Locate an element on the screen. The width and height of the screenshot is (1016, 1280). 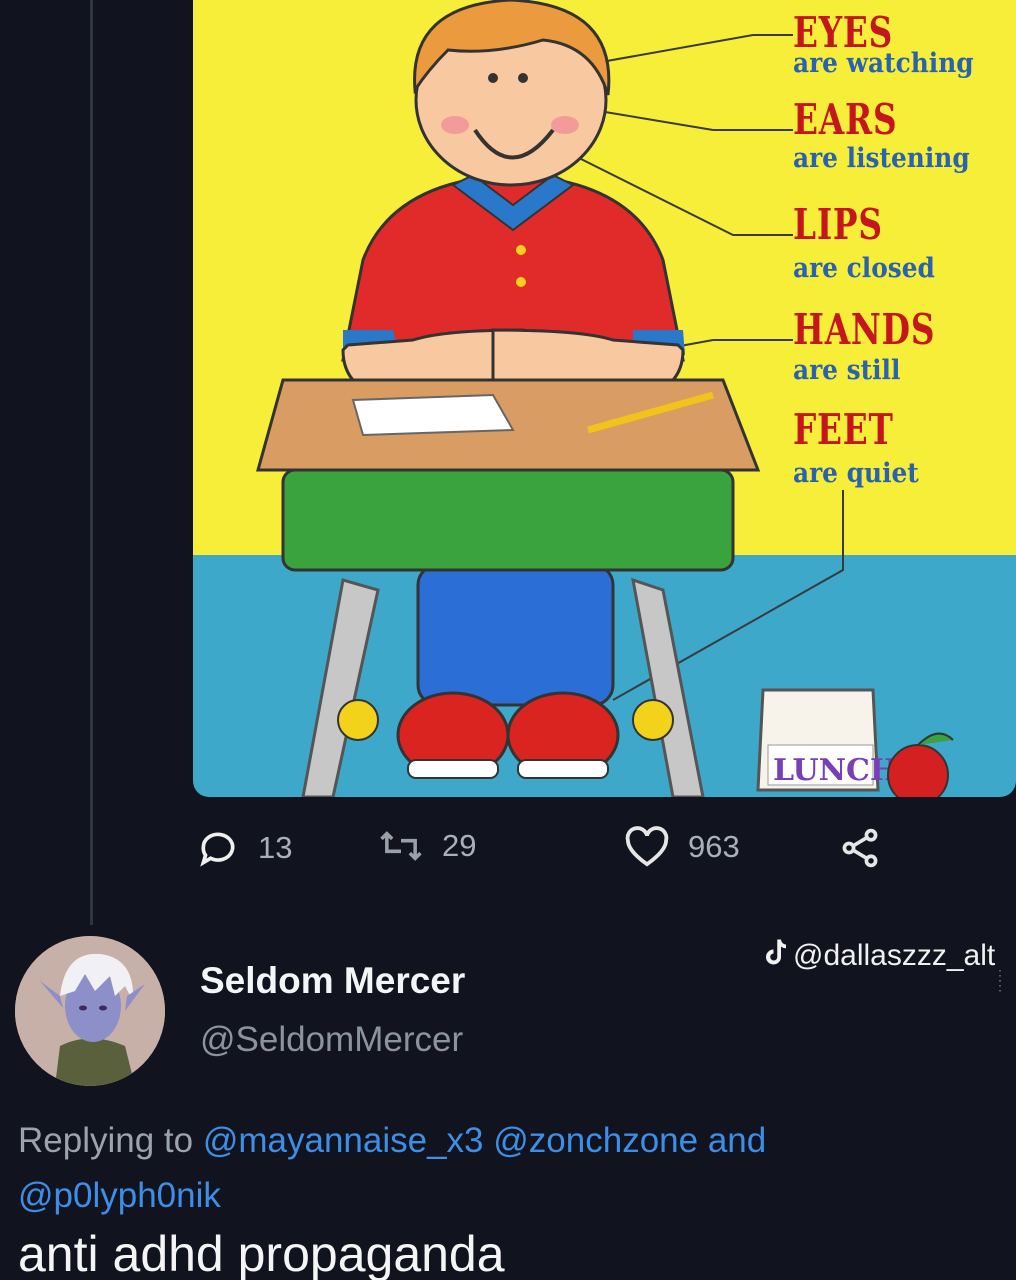
watermark-username: @dallaszzz_alt is located at coordinates (894, 955).